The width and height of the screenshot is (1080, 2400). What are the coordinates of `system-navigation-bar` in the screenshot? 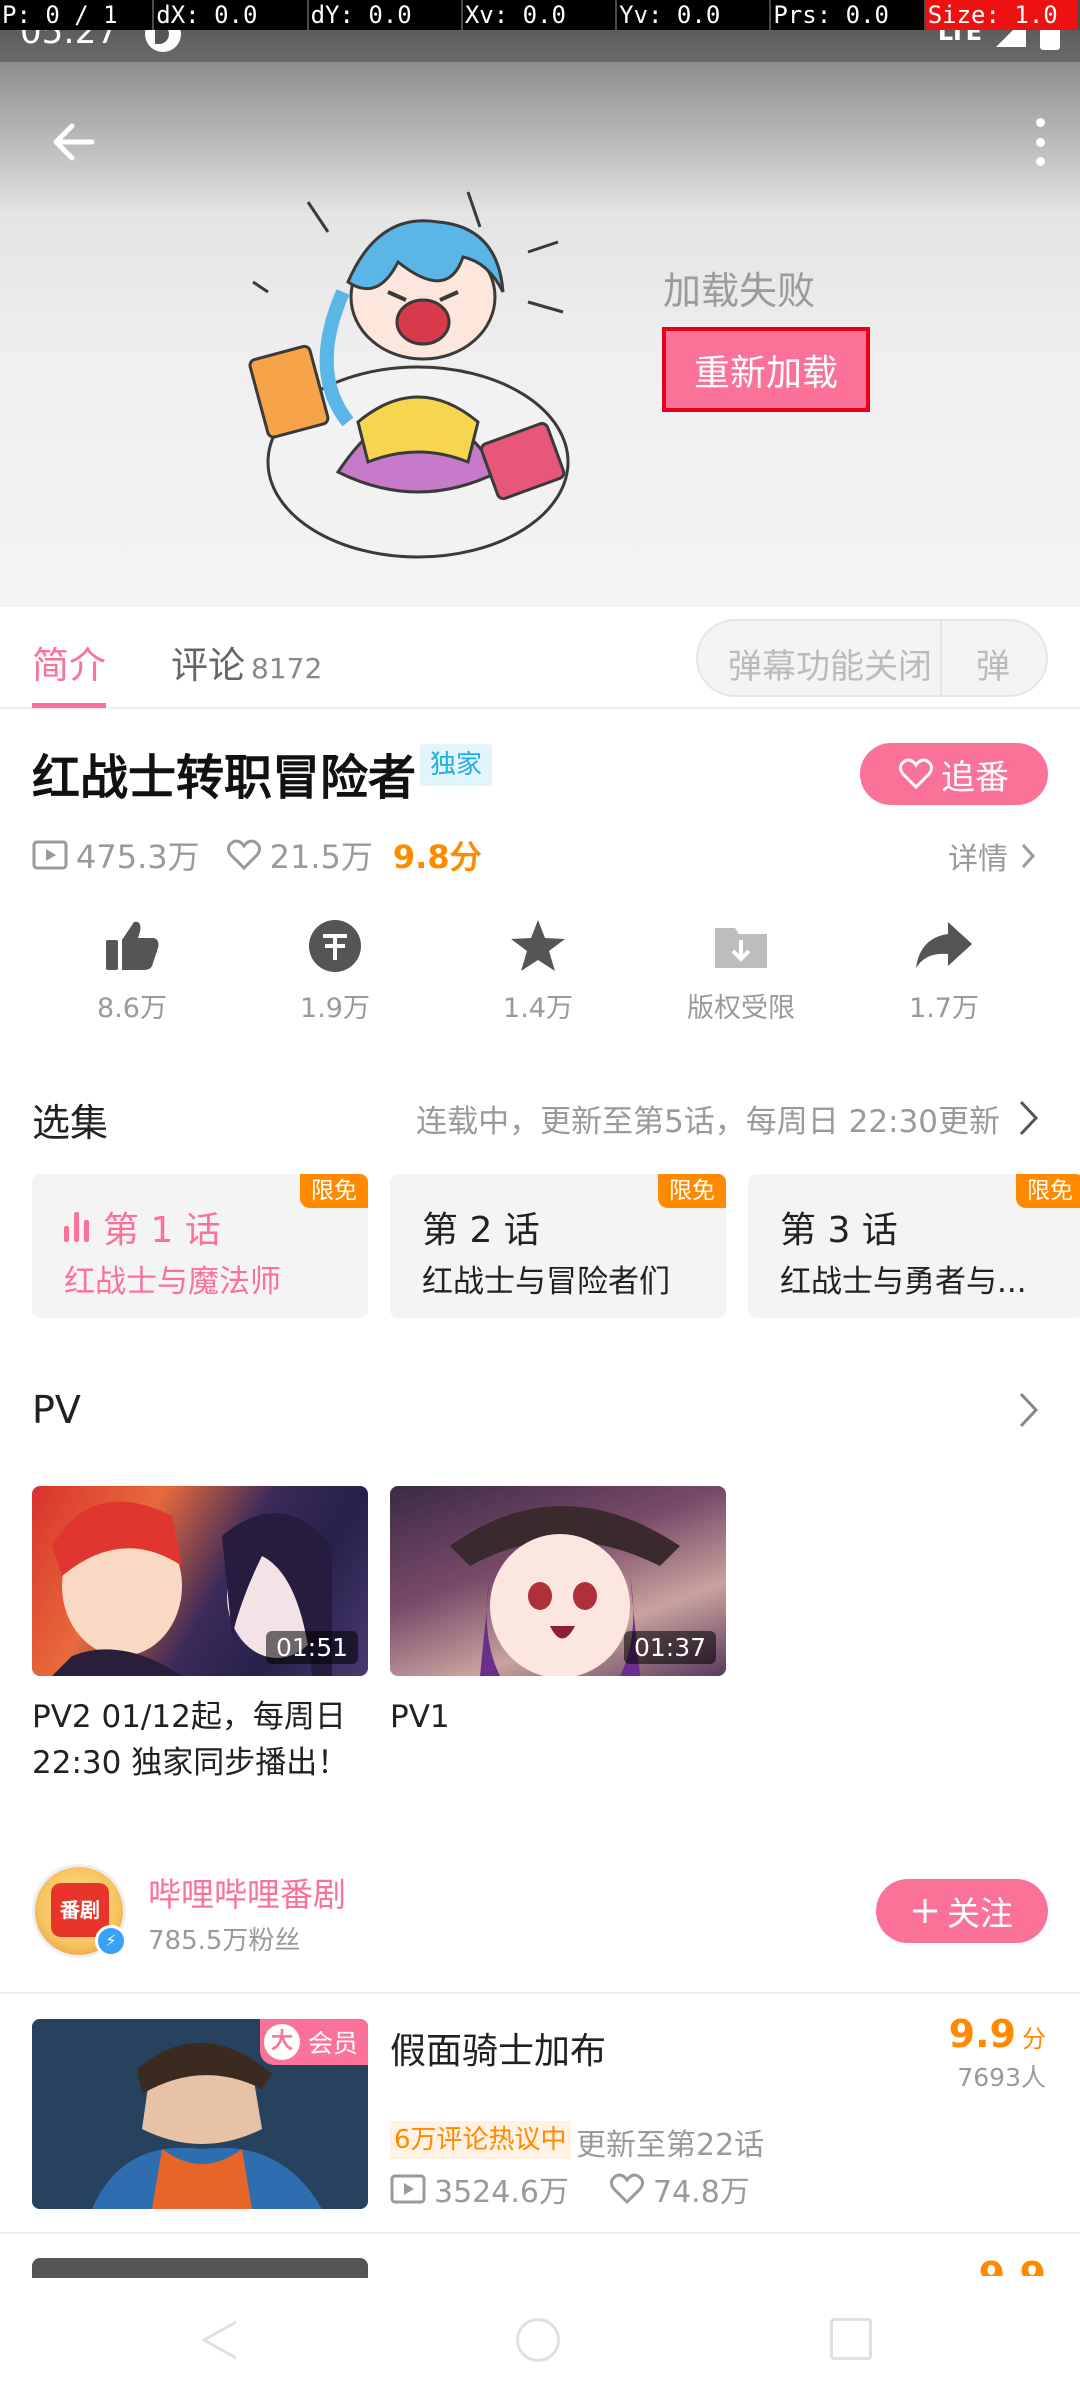 It's located at (540, 2339).